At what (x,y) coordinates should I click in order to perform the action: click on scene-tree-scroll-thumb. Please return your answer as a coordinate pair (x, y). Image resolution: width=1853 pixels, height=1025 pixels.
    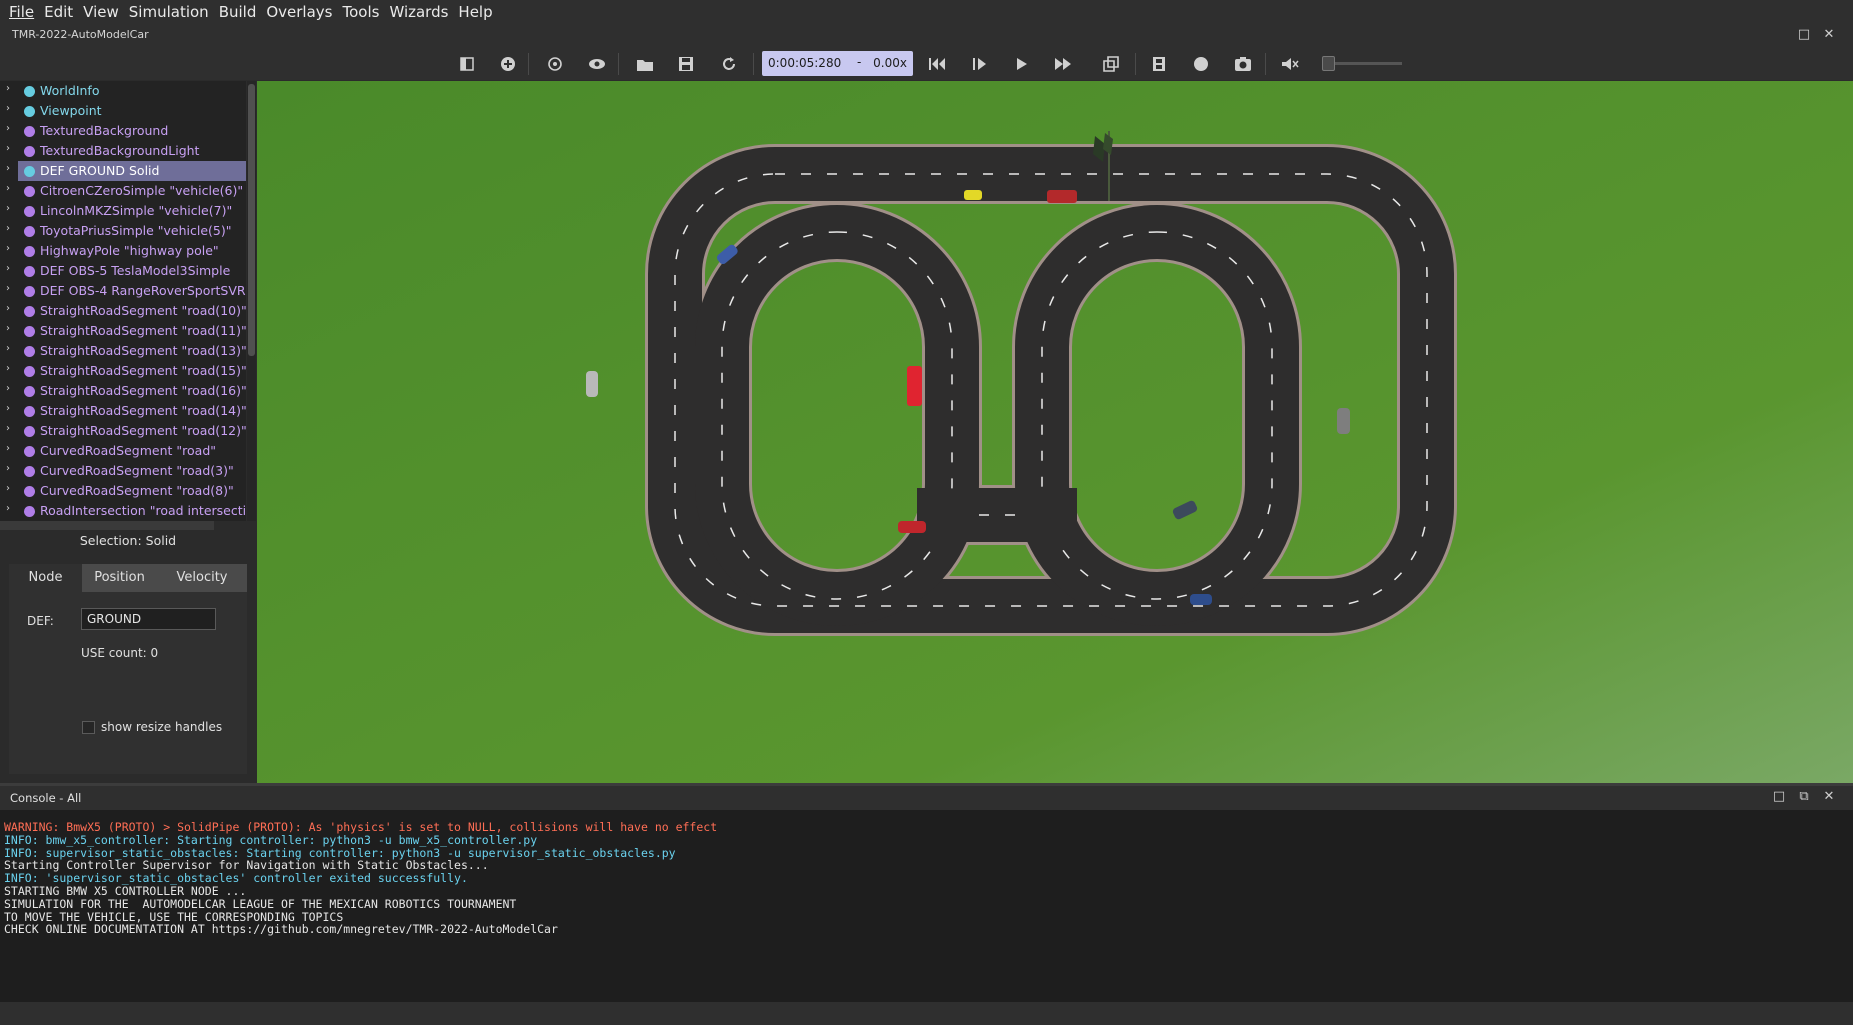
    Looking at the image, I should click on (251, 220).